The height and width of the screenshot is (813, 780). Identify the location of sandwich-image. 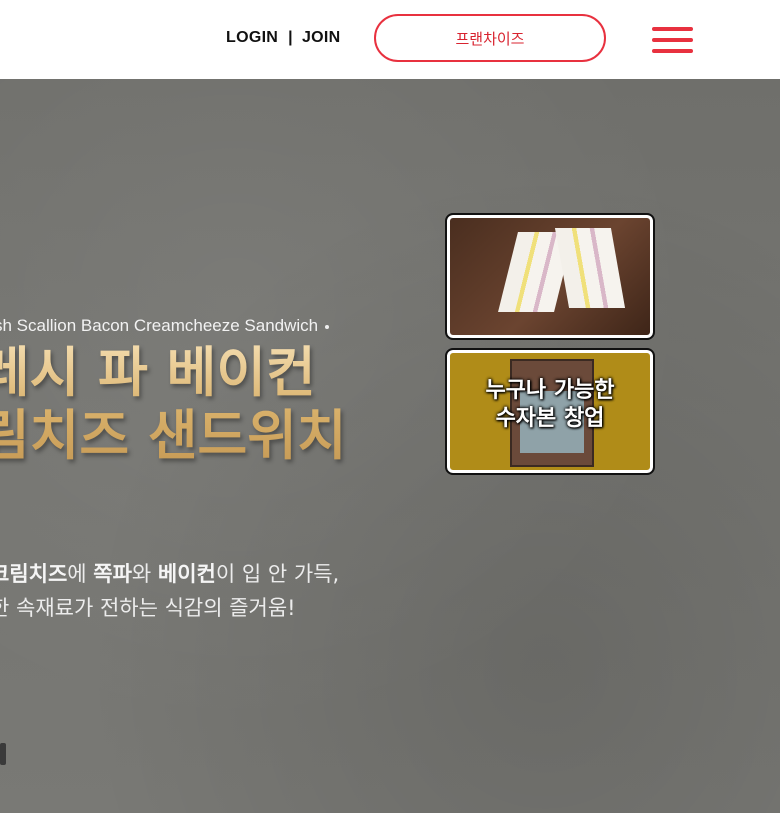
(590, 268).